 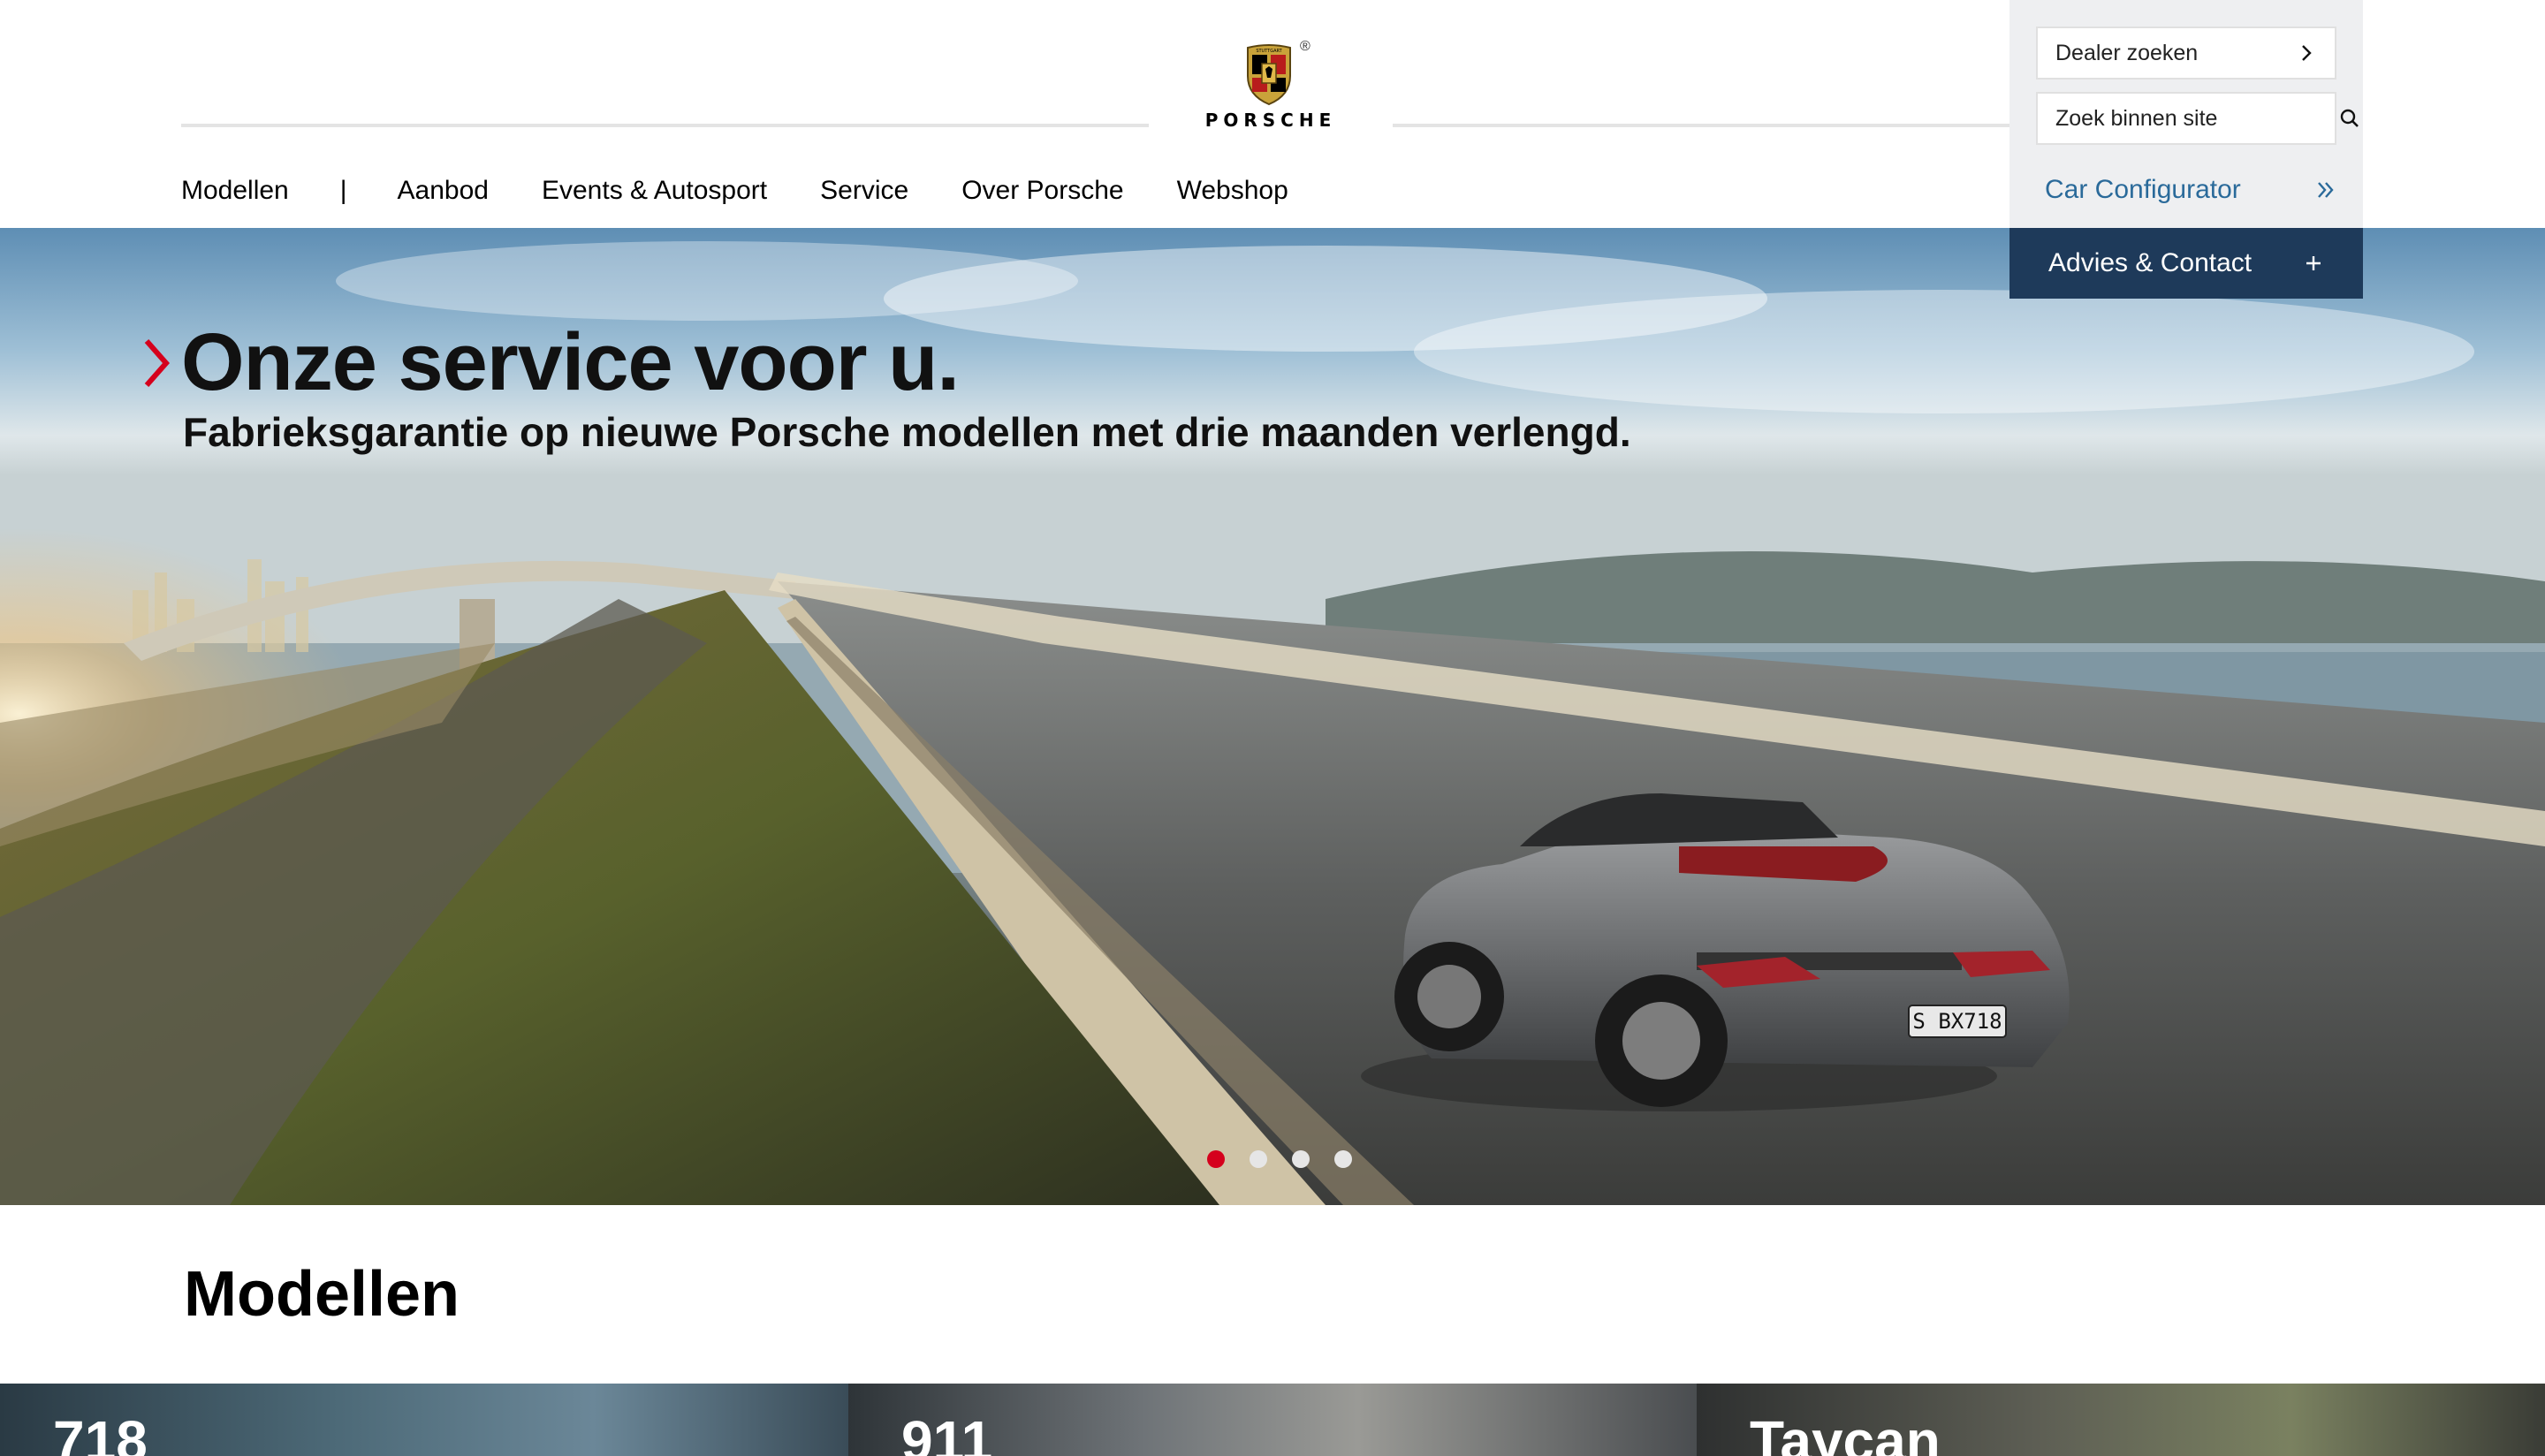 I want to click on nav-item-modellen: Modellen, so click(x=235, y=191).